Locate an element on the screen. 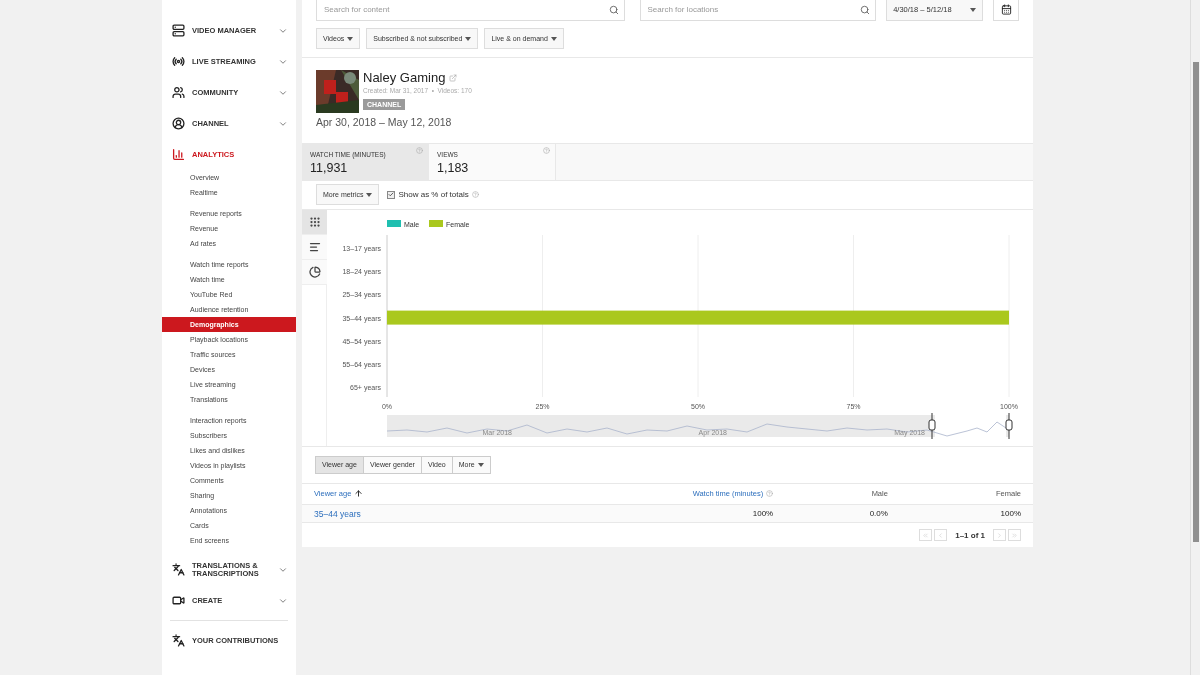 Image resolution: width=1200 pixels, height=675 pixels. chevron-right-icon is located at coordinates (999, 535).